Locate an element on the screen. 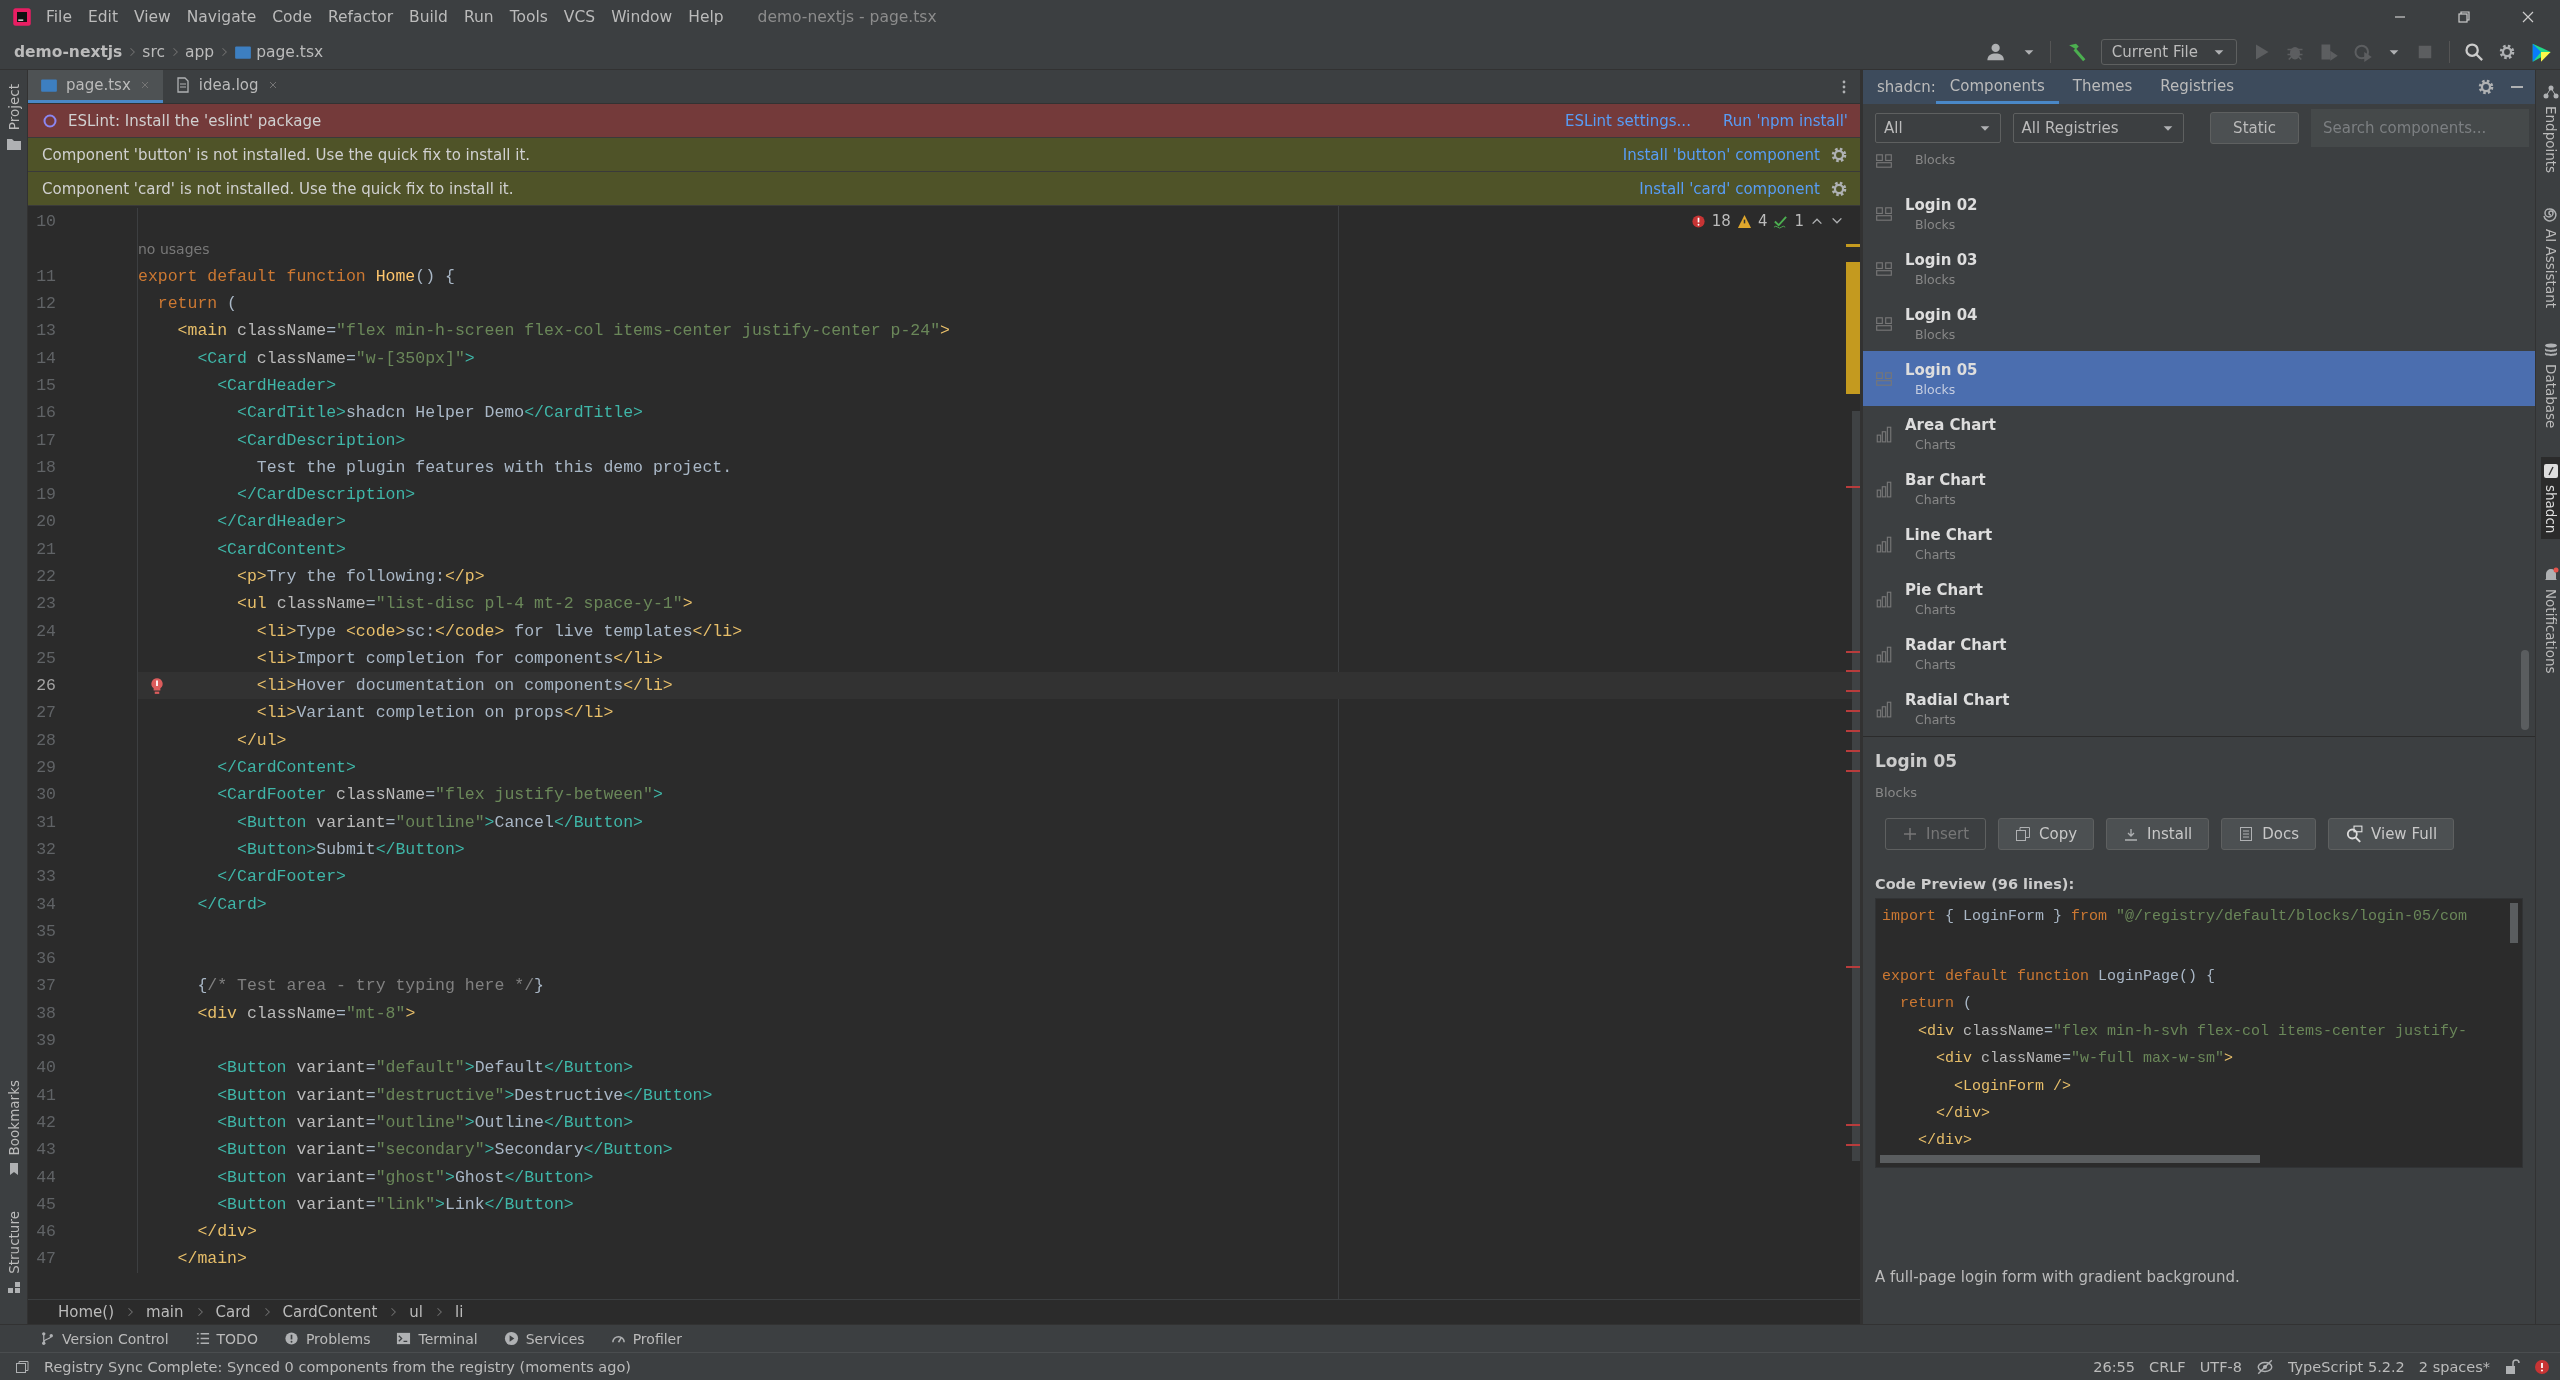  tool-window-button: Endpoints is located at coordinates (2550, 129).